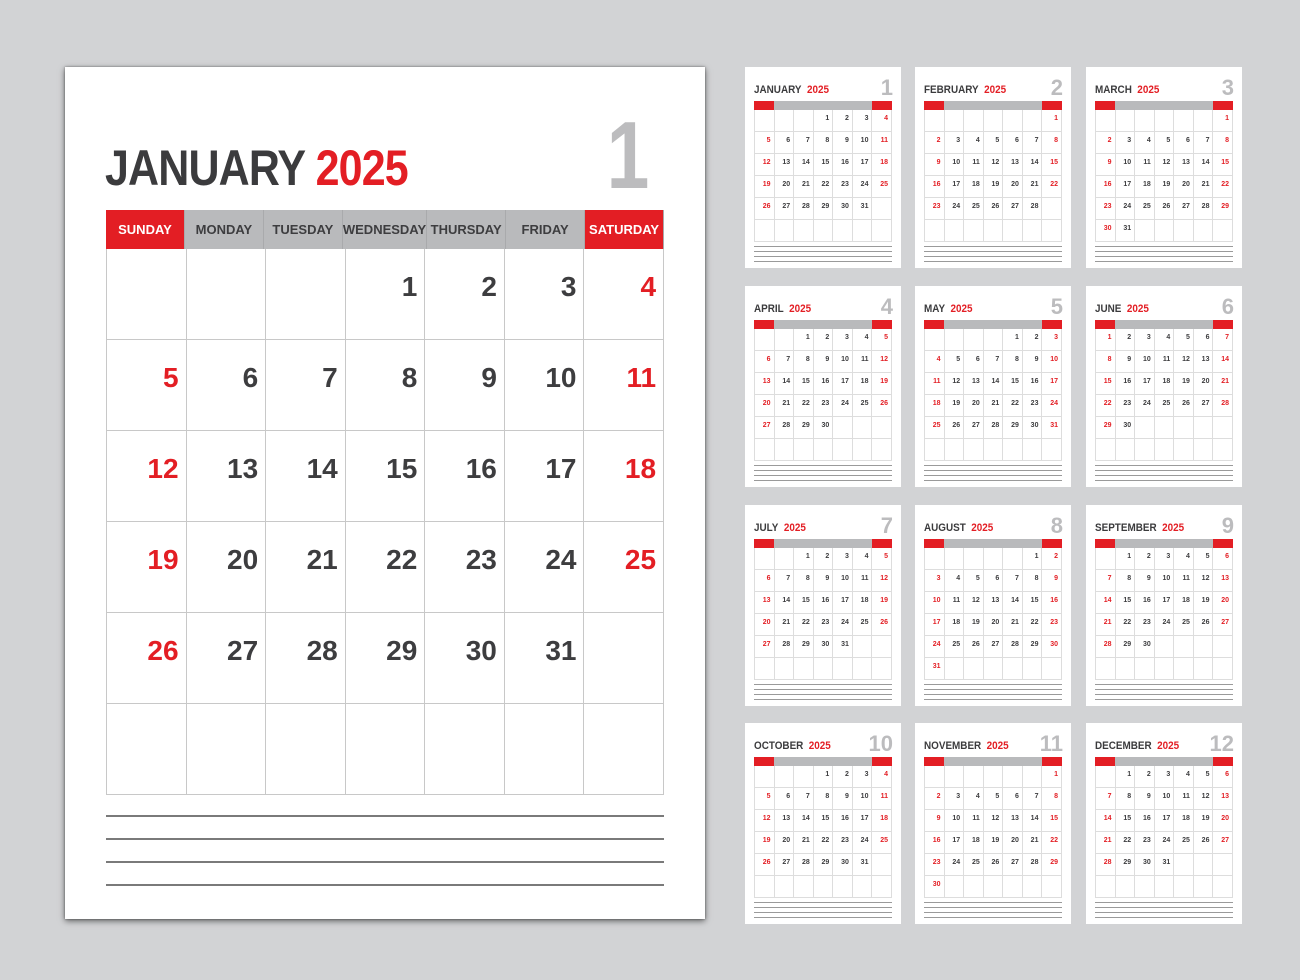  What do you see at coordinates (993, 340) in the screenshot?
I see `thumbnail-week-row: 1 2 3` at bounding box center [993, 340].